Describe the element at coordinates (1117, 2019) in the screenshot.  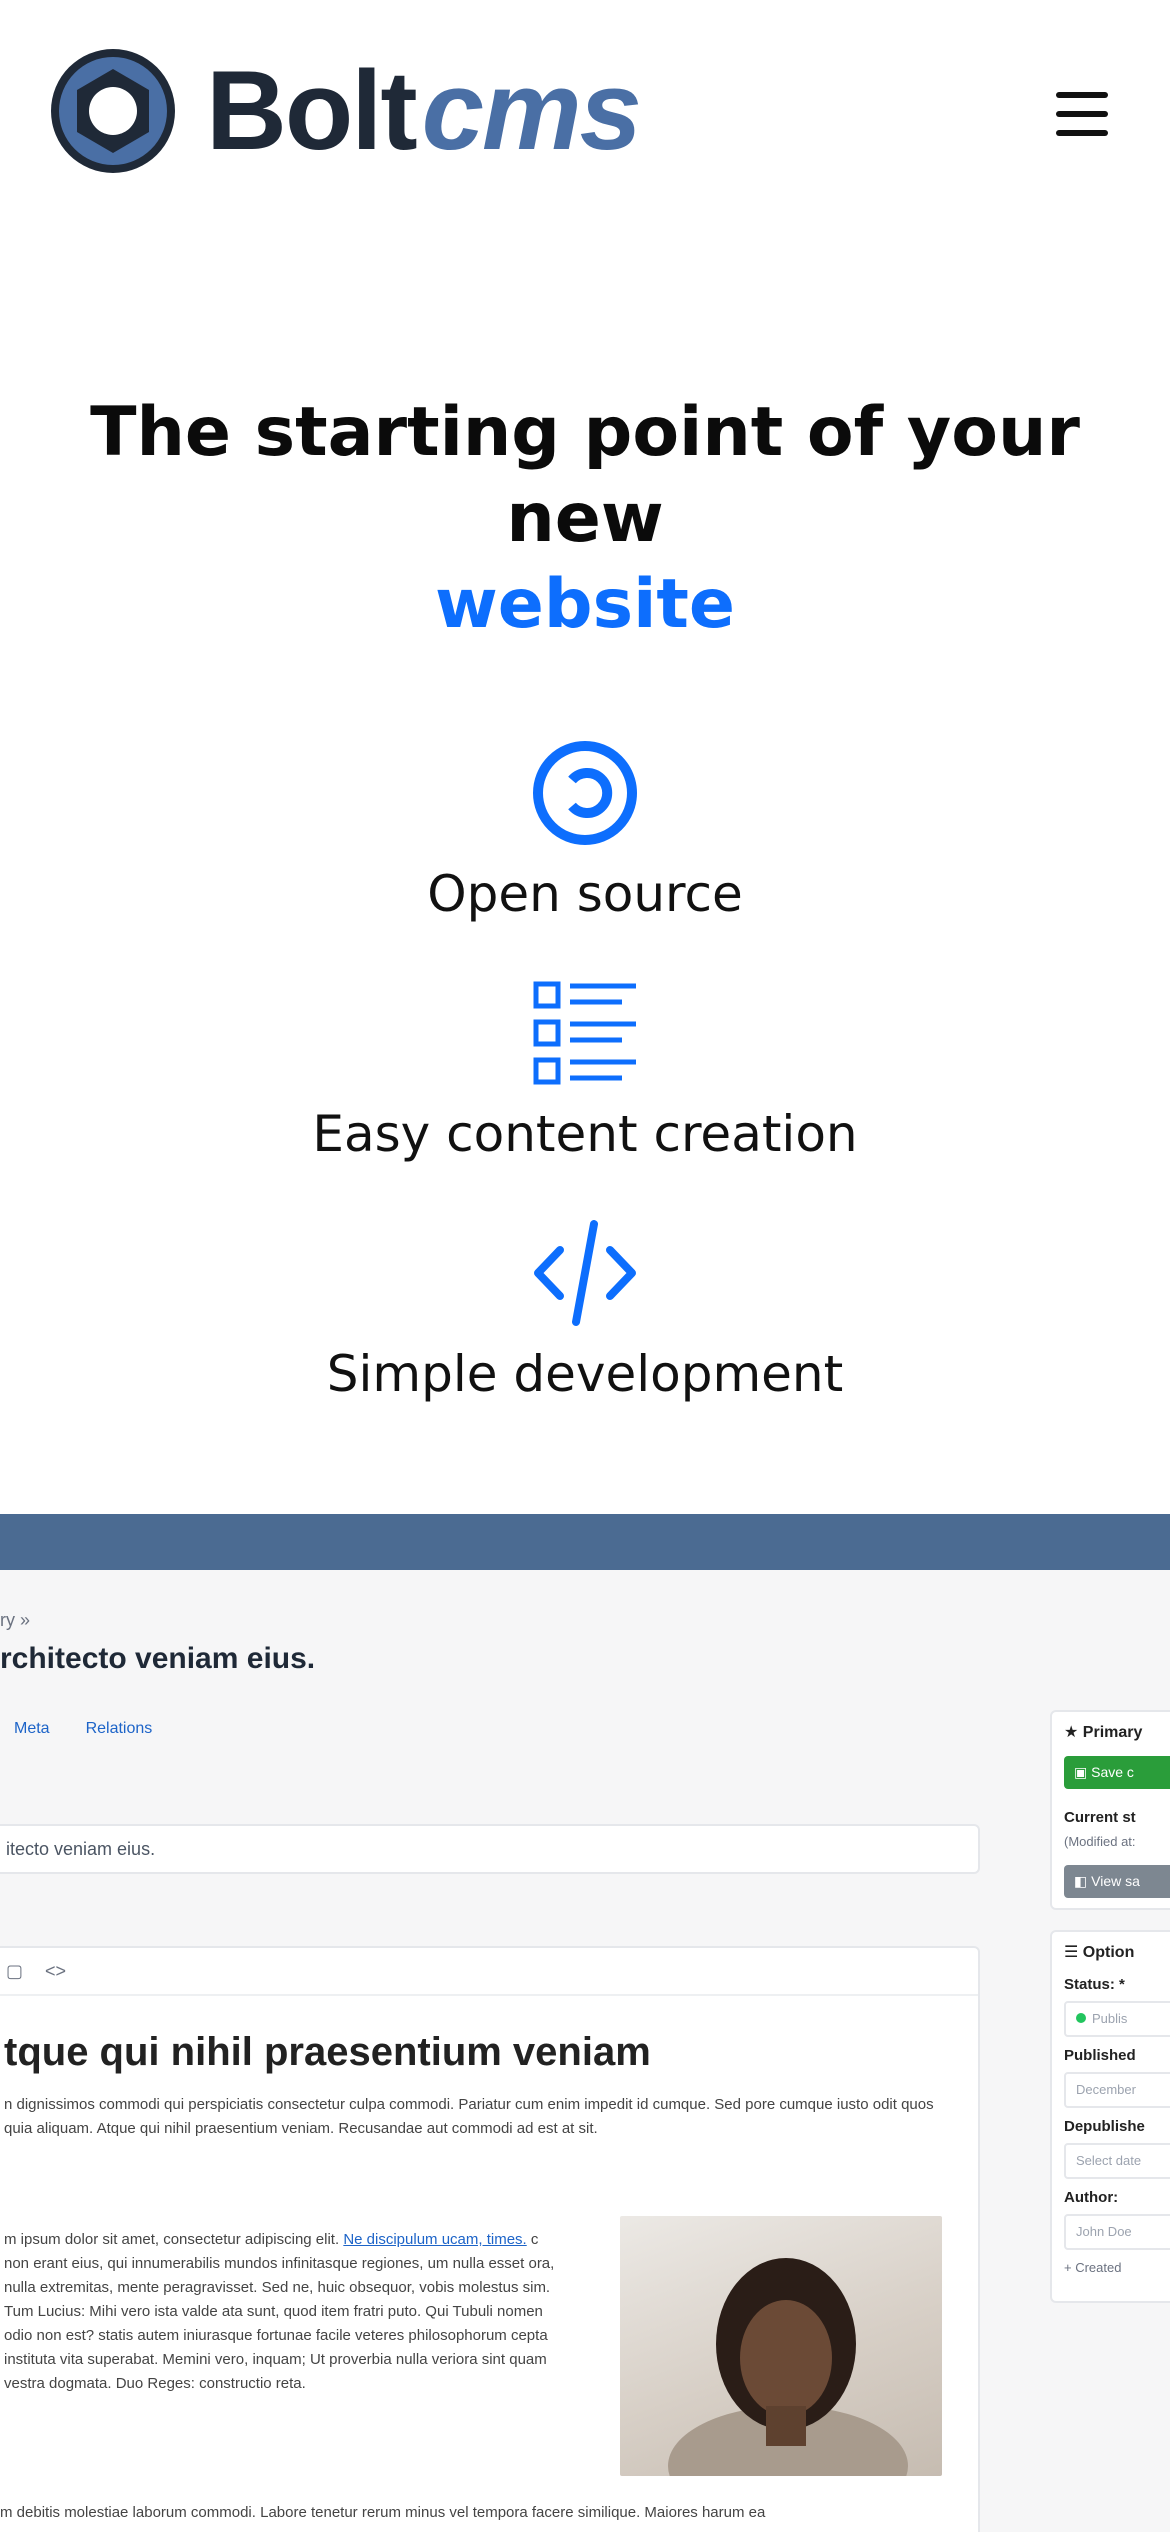
I see `preview-status-select: Publis` at that location.